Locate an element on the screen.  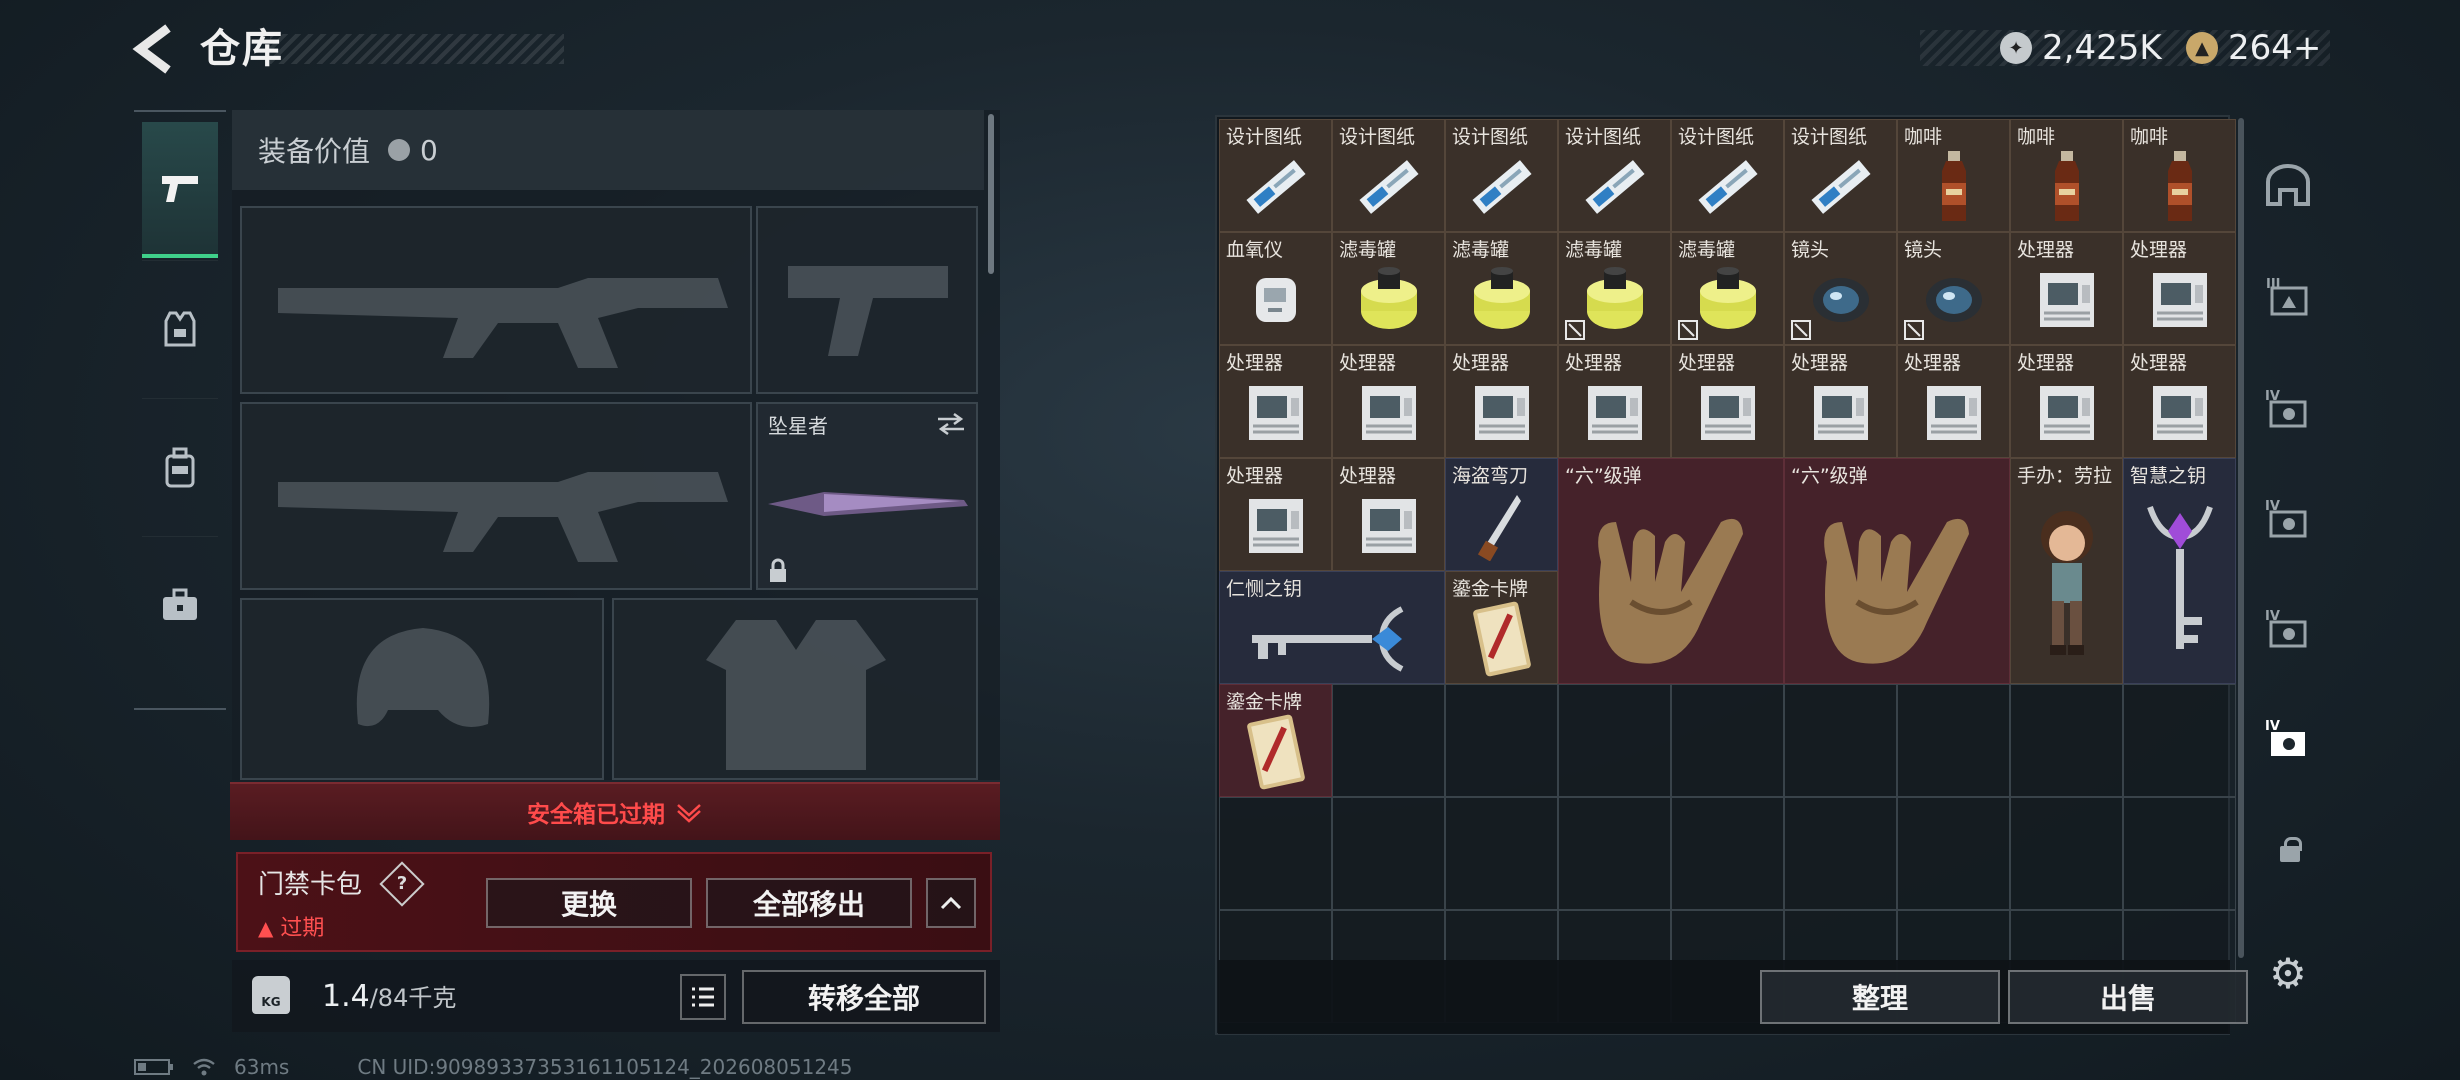
storage-item: 血氧仪 is located at coordinates (1275, 288).